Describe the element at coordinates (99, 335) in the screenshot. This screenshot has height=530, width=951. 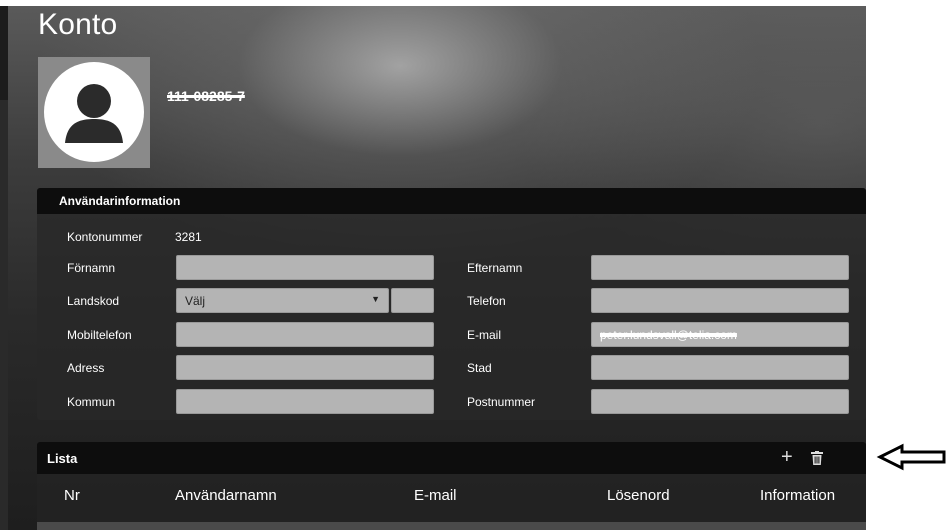
I see `mobile-label: Mobiltelefon` at that location.